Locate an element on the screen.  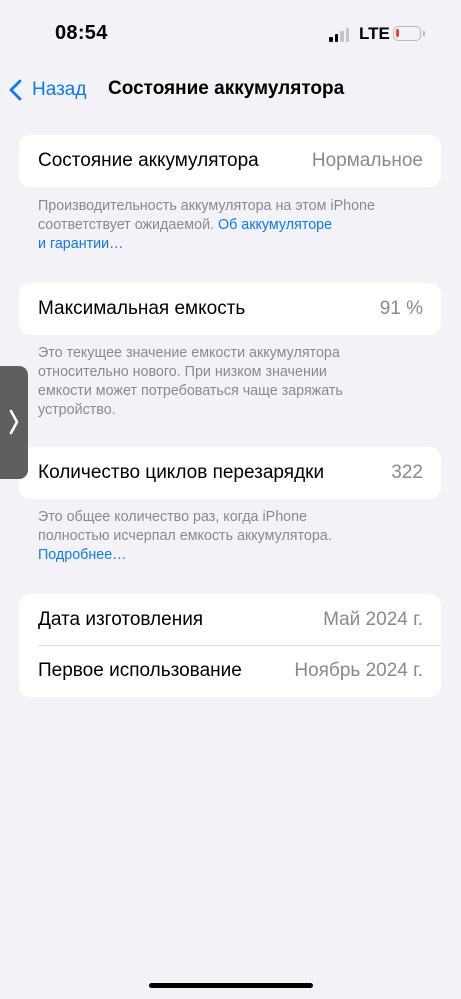
battery-health-note-text: соответствует ожидаемой. is located at coordinates (126, 225).